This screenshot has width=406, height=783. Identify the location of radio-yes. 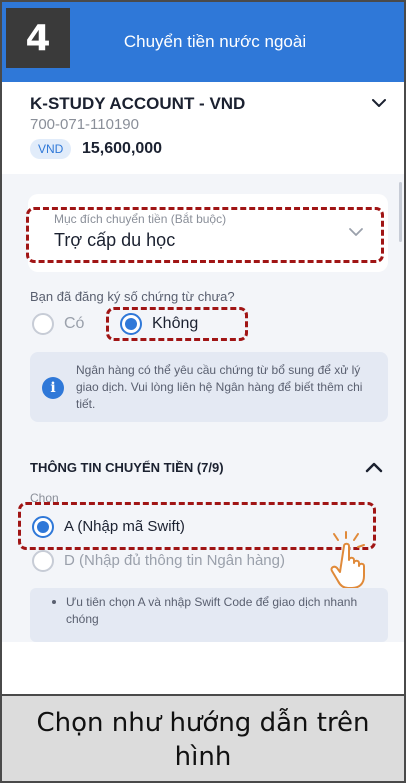
(43, 324).